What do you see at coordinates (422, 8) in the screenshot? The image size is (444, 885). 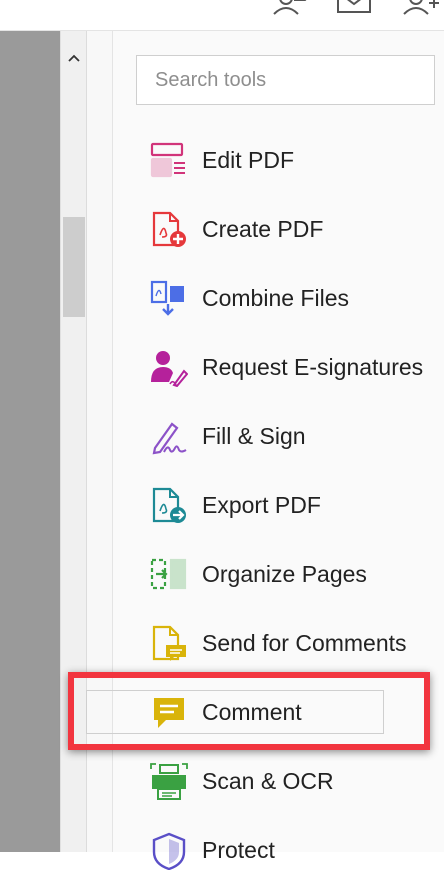 I see `add-user-icon` at bounding box center [422, 8].